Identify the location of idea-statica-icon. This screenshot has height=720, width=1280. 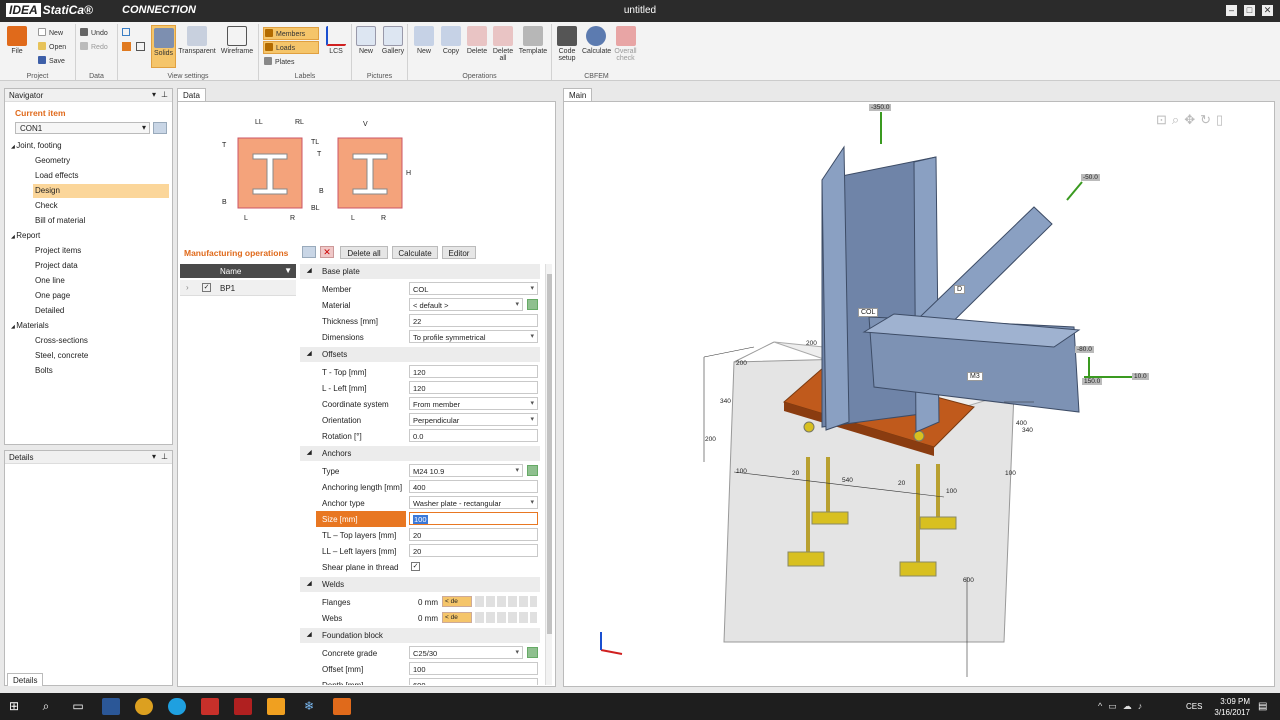
(342, 706).